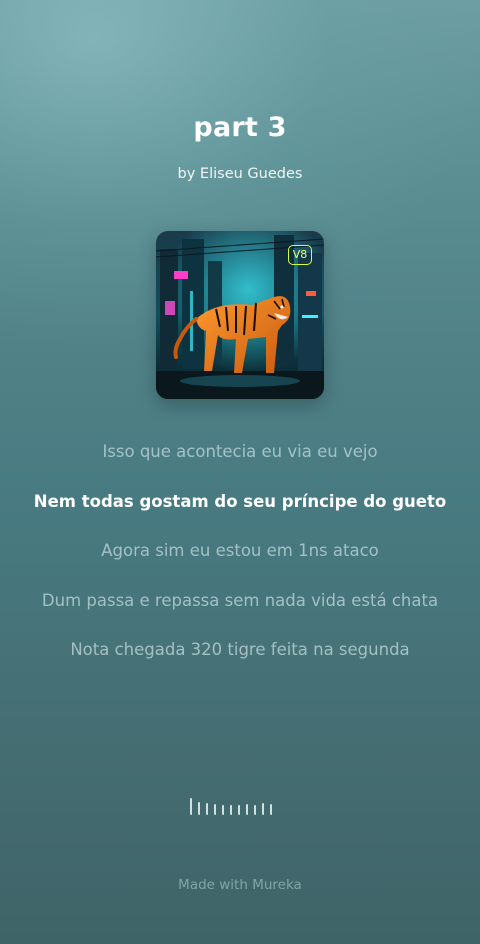 Image resolution: width=480 pixels, height=944 pixels. I want to click on song-author: by Eliseu Guedes, so click(240, 174).